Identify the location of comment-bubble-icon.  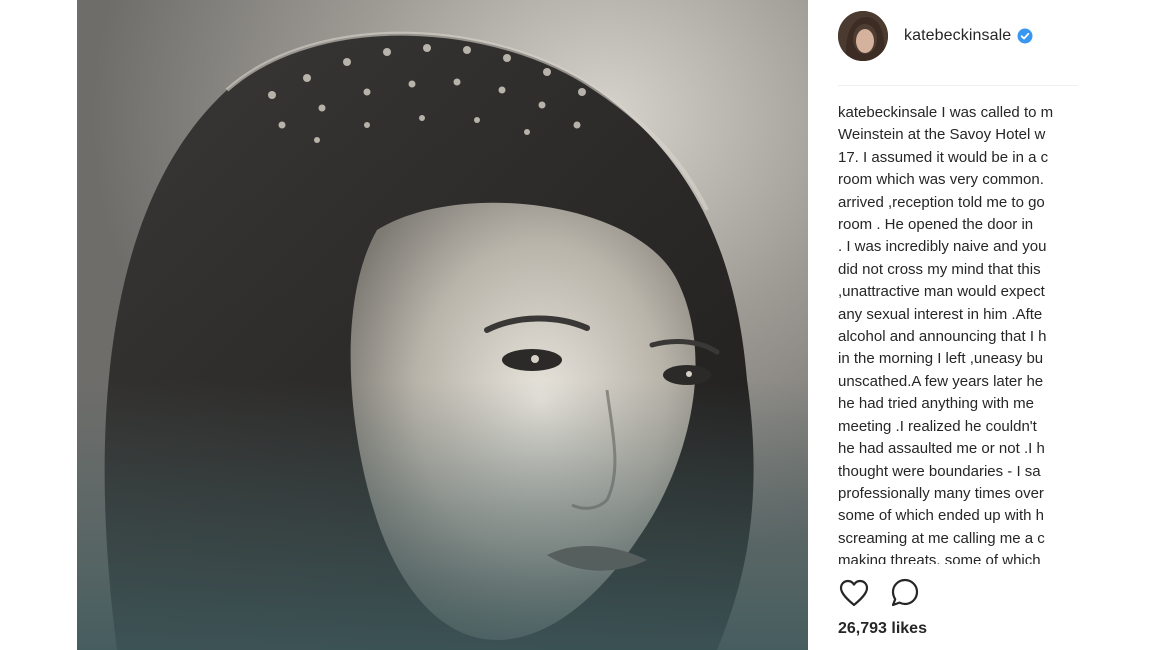
(905, 592).